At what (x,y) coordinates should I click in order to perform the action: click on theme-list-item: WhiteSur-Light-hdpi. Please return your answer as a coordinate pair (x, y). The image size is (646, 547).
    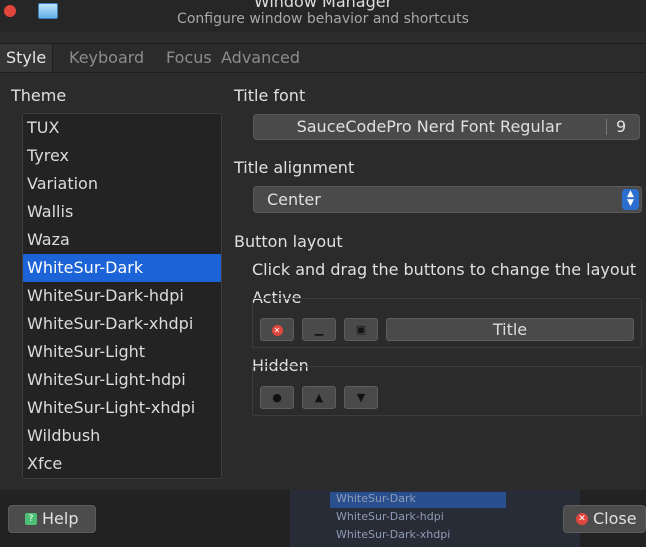
    Looking at the image, I should click on (122, 380).